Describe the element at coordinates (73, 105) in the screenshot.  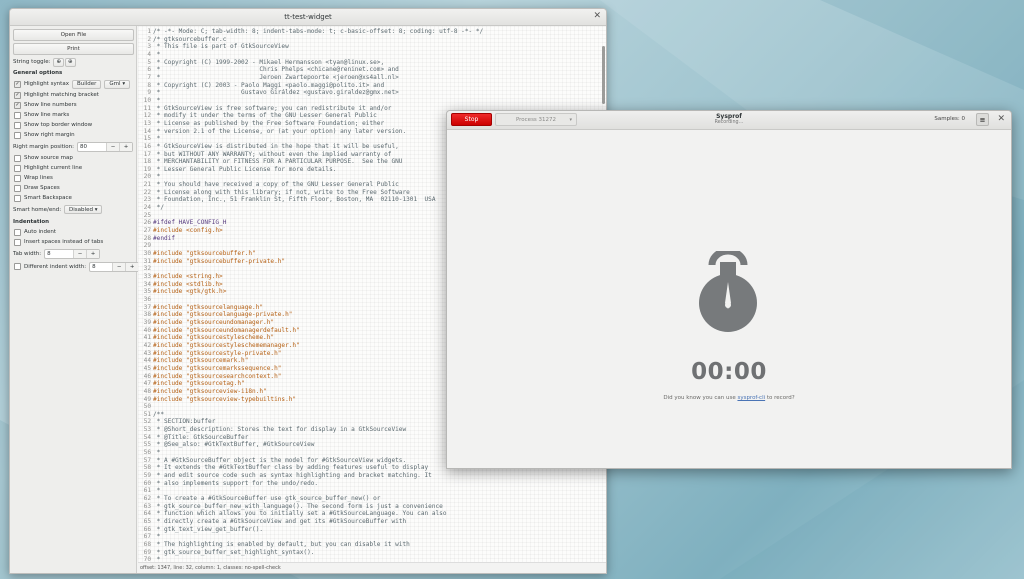
I see `checkbox-row: ✓ Show line numbers` at that location.